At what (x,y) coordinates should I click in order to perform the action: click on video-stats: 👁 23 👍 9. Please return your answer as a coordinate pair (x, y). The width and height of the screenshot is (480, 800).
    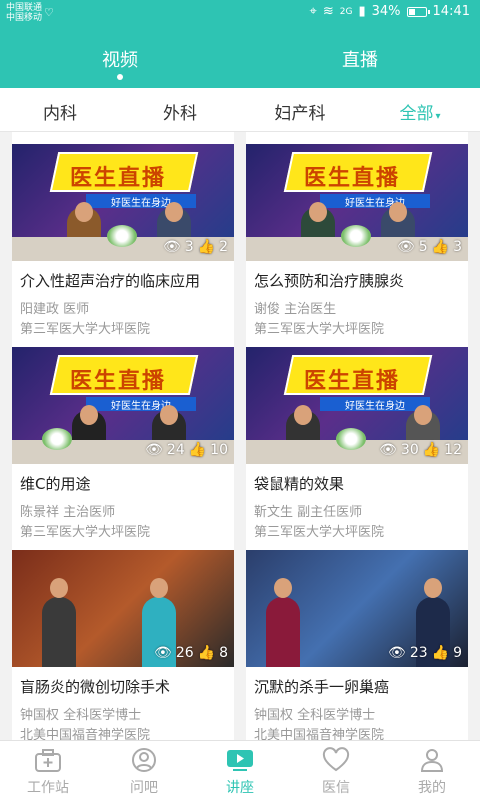
    Looking at the image, I should click on (425, 653).